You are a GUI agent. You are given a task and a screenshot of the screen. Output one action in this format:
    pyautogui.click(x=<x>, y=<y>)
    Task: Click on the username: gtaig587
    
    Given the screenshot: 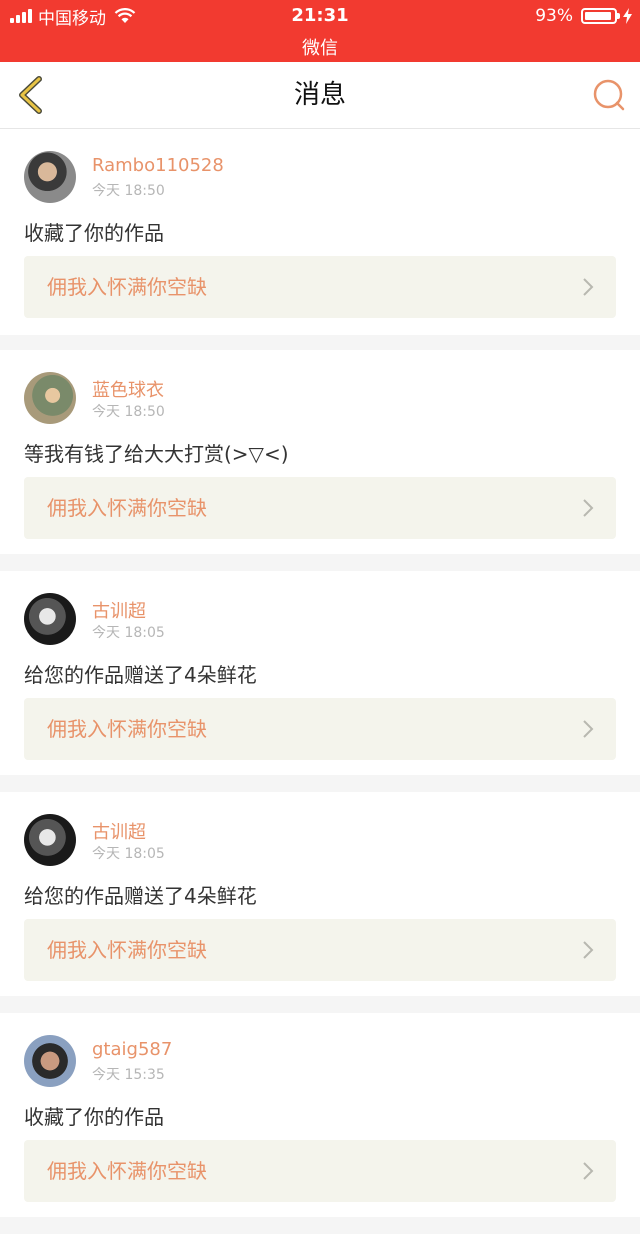 What is the action you would take?
    pyautogui.click(x=132, y=1049)
    